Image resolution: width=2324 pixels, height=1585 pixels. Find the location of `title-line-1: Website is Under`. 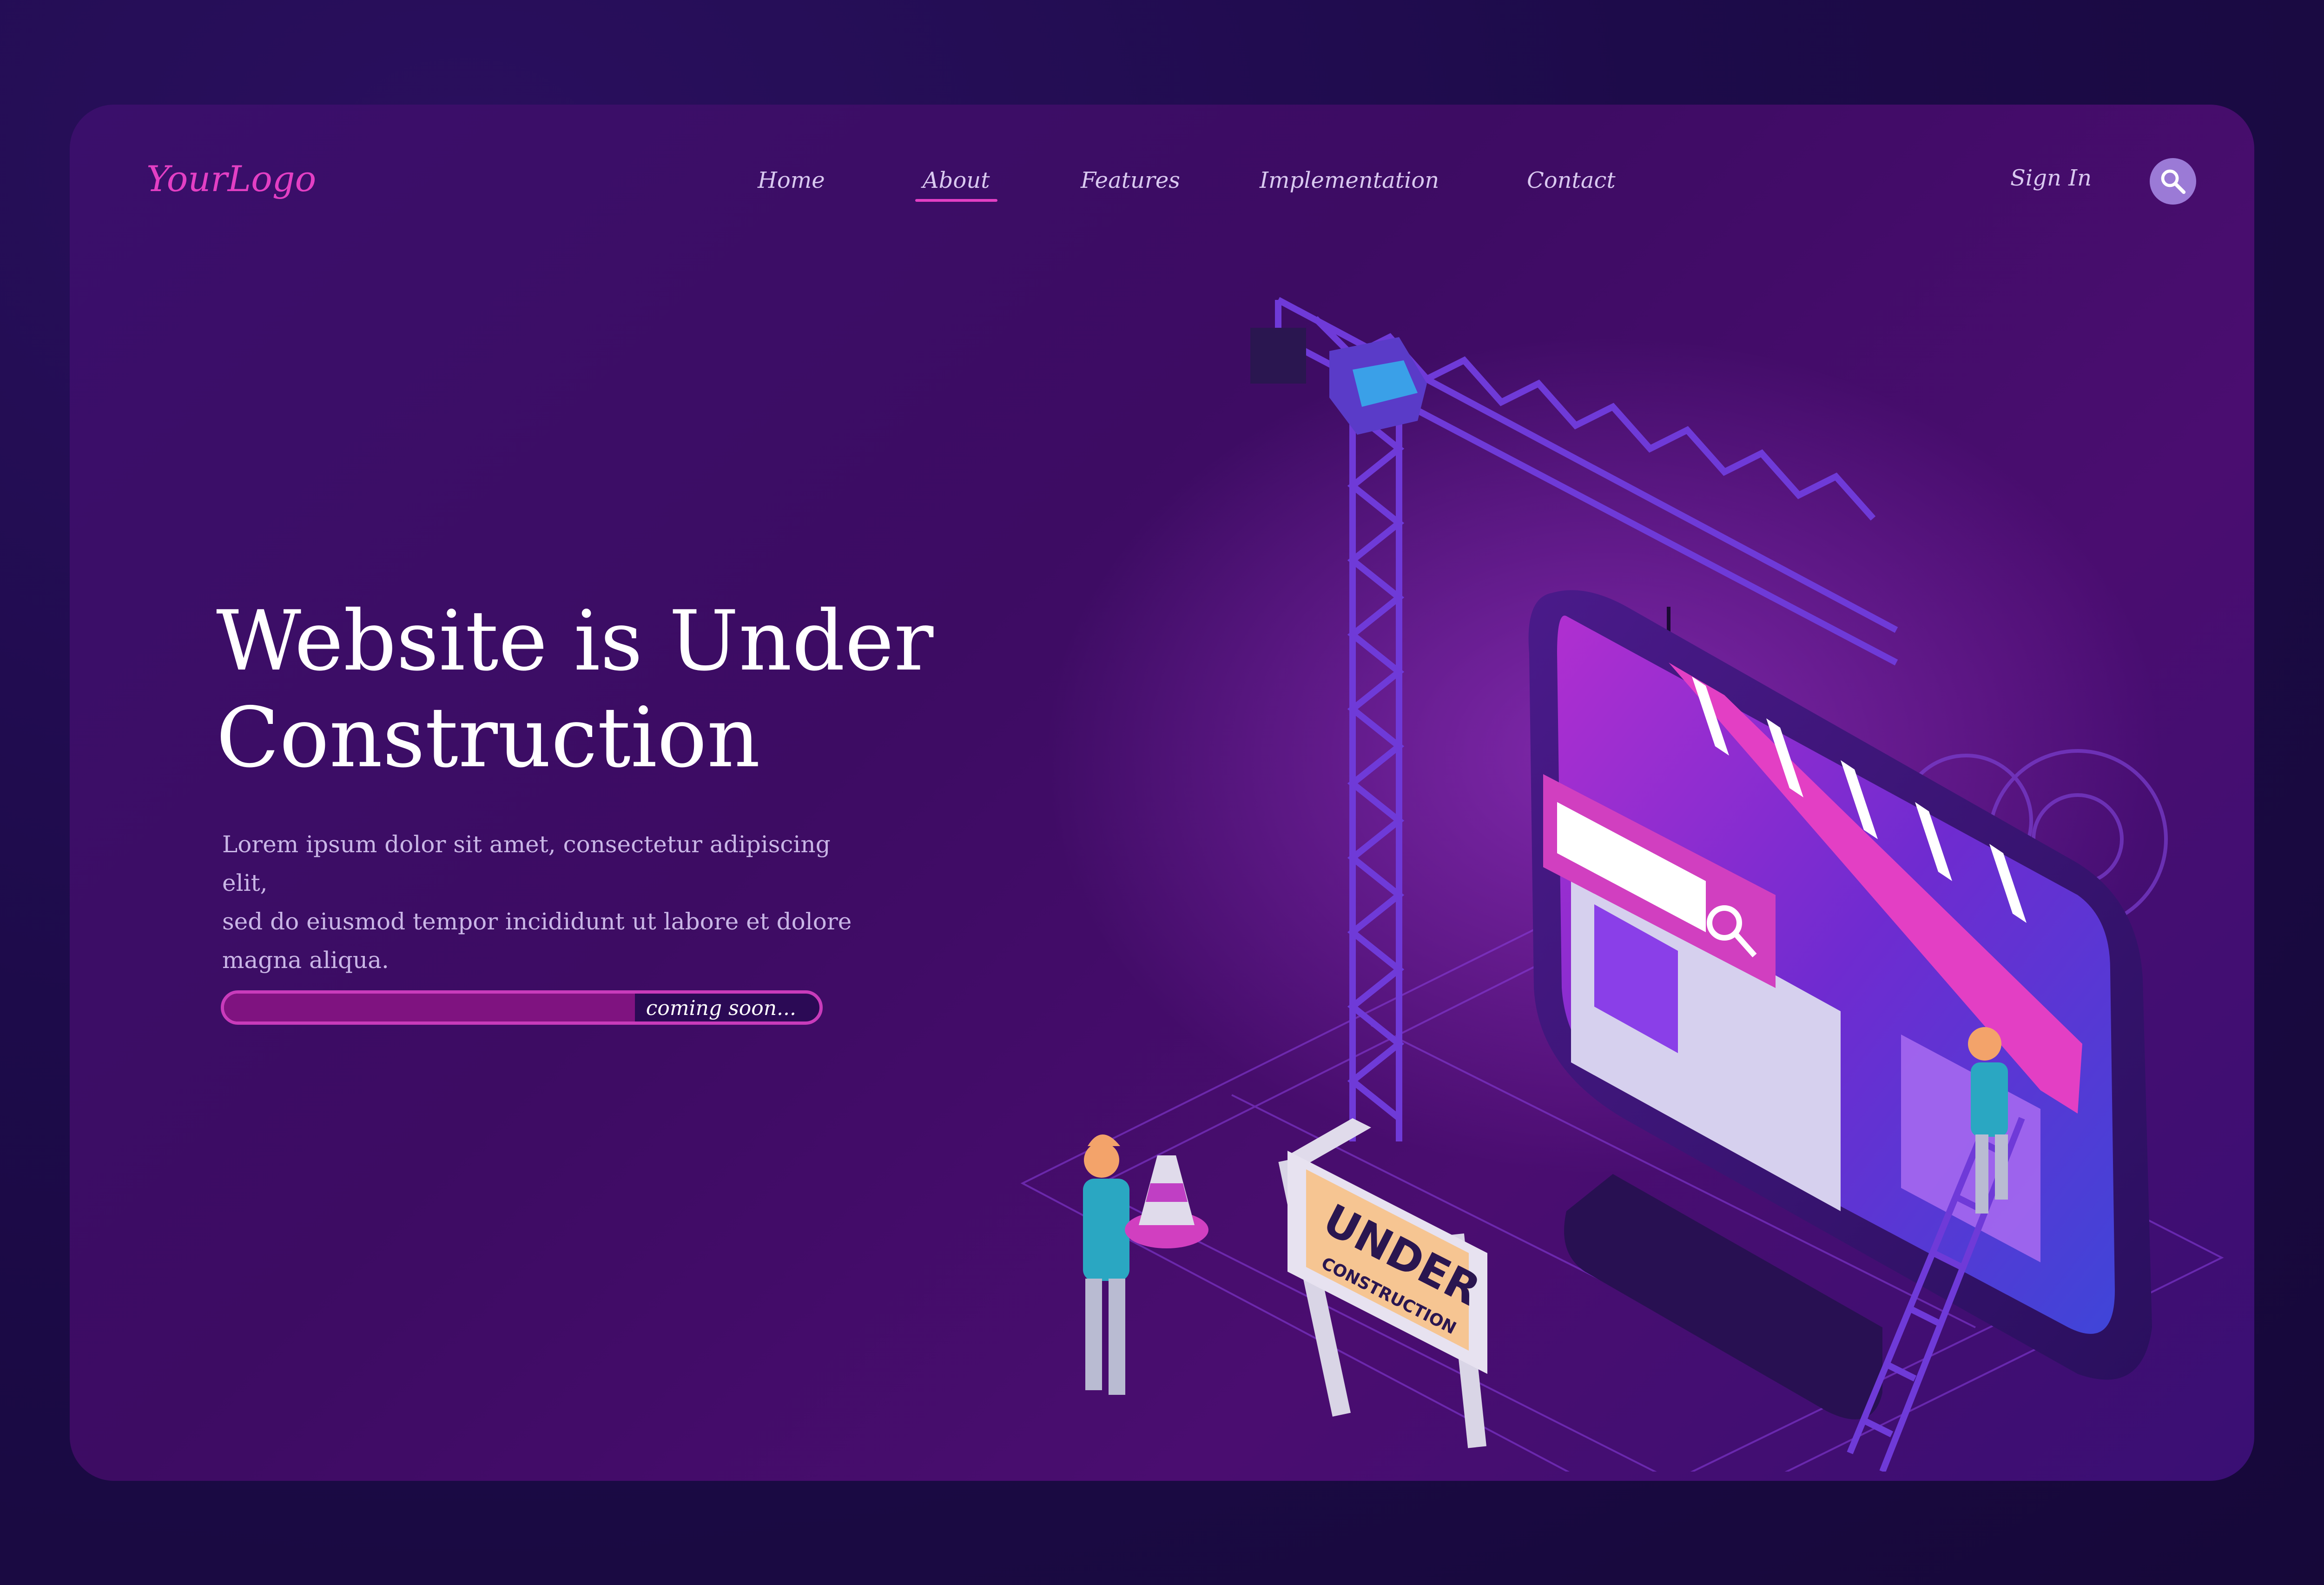

title-line-1: Website is Under is located at coordinates (575, 641).